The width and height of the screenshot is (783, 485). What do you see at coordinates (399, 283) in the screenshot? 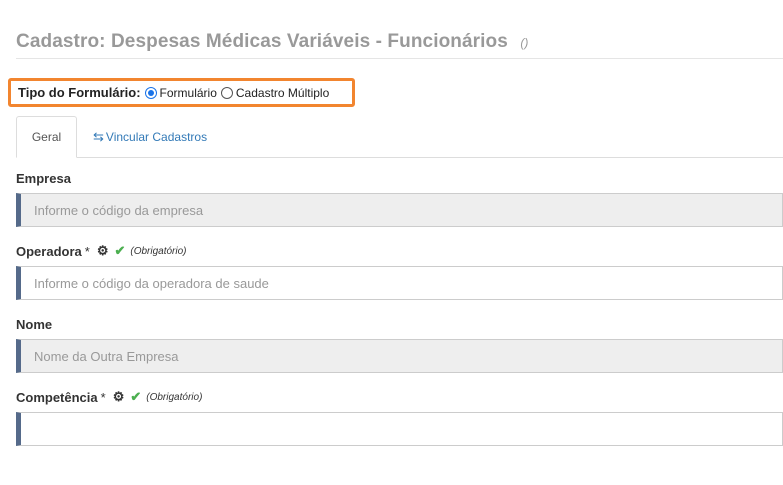
I see `operadora-input: Informe o código da operadora de saude` at bounding box center [399, 283].